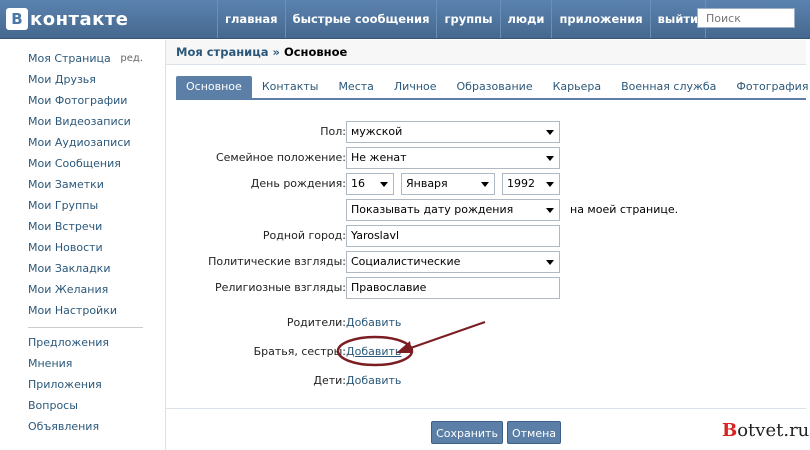 The width and height of the screenshot is (810, 450). I want to click on birthday-year-select: 1992, so click(531, 184).